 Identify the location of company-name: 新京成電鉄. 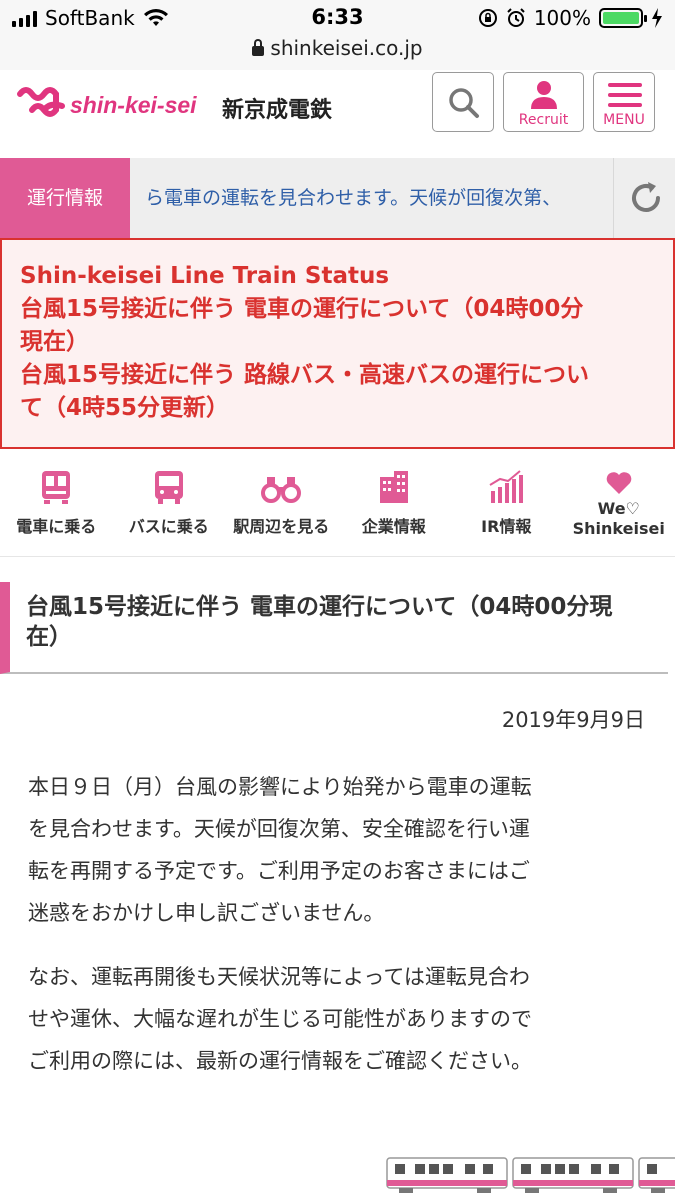
(277, 110).